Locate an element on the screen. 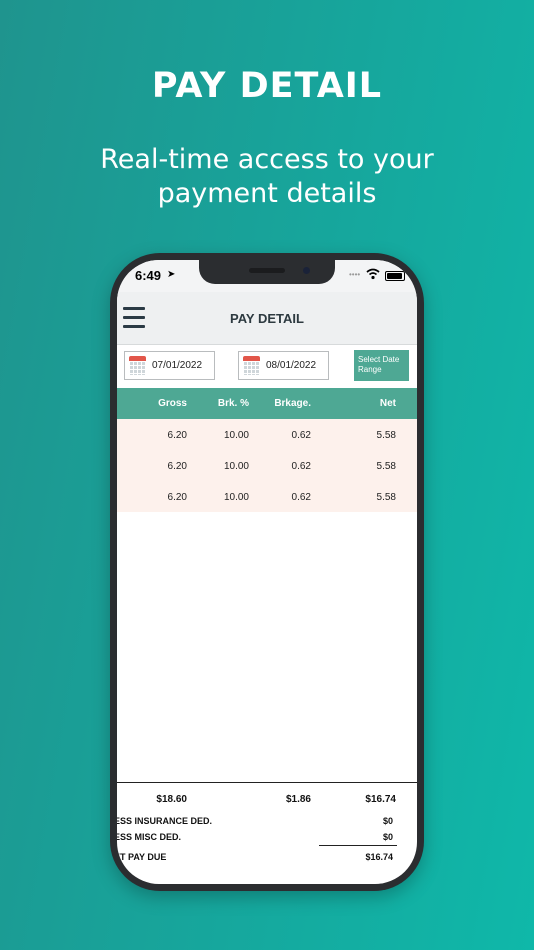 The width and height of the screenshot is (534, 950). total-brkage: $1.86 is located at coordinates (298, 799).